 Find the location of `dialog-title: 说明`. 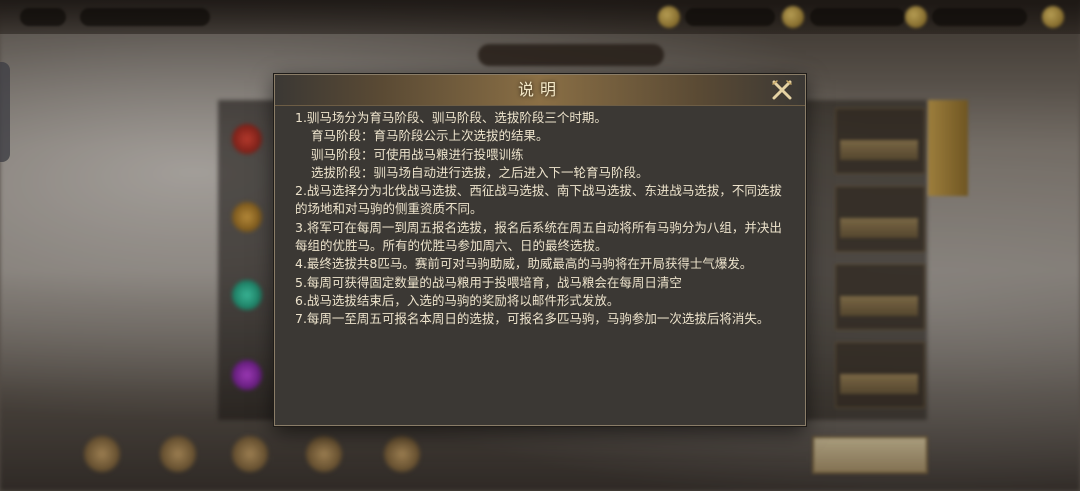

dialog-title: 说明 is located at coordinates (539, 89).